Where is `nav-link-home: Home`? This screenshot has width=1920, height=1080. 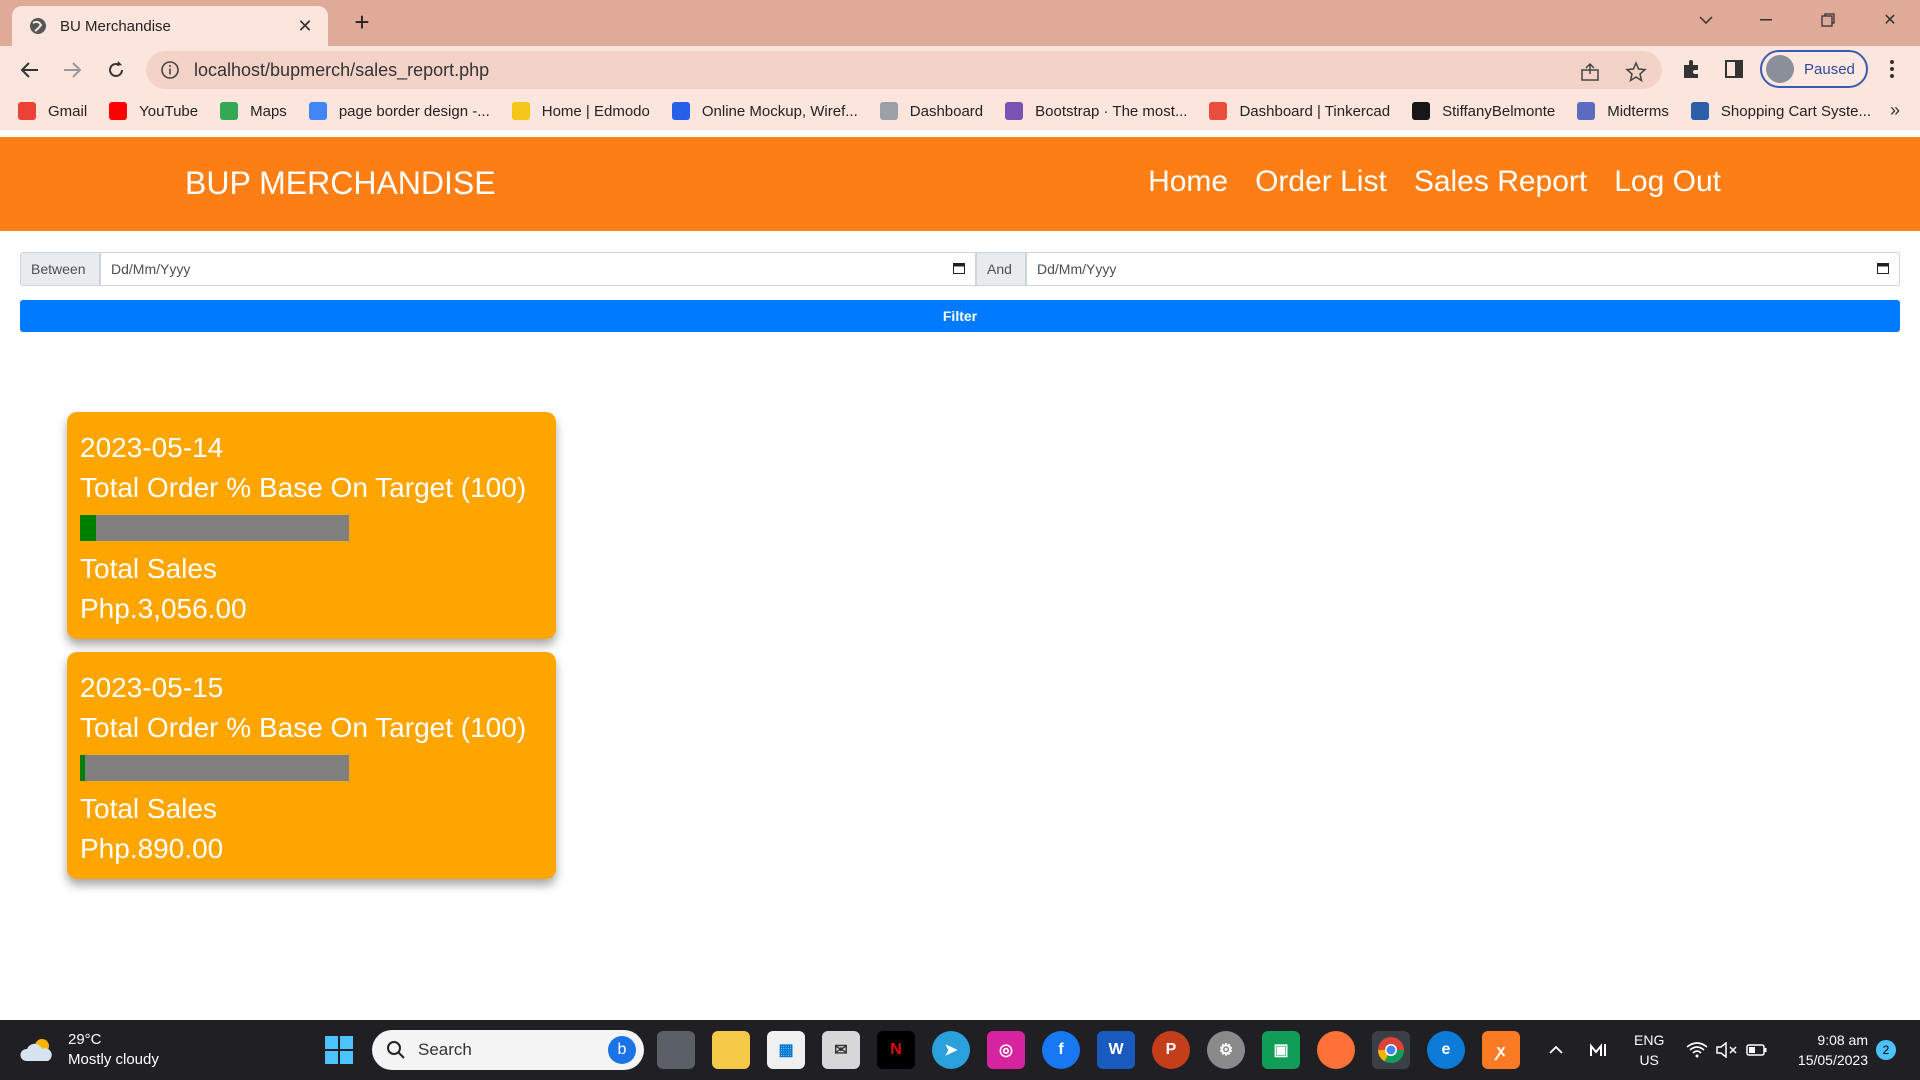
nav-link-home: Home is located at coordinates (1188, 182).